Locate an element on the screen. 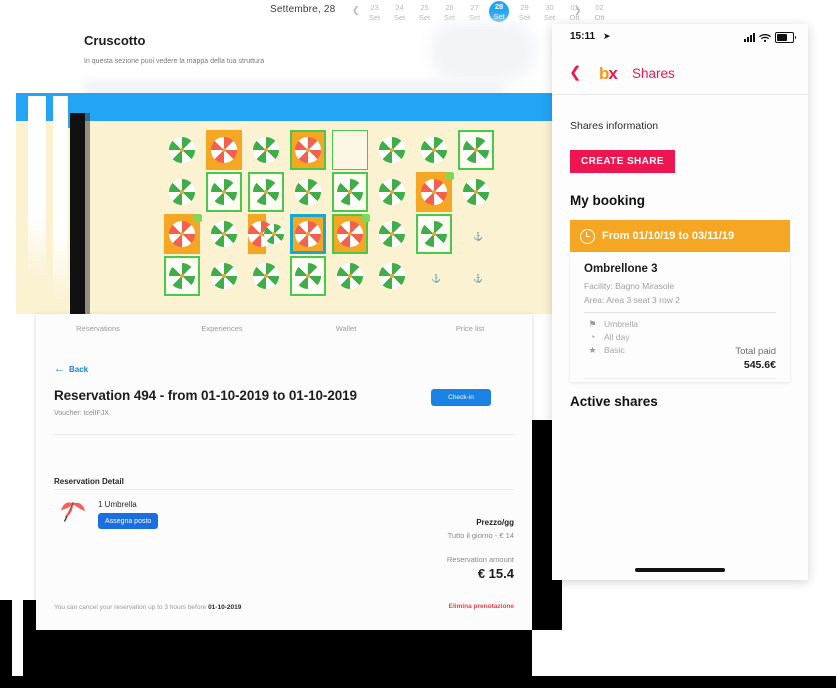  status-bar: 15:11 ➤ is located at coordinates (680, 39).